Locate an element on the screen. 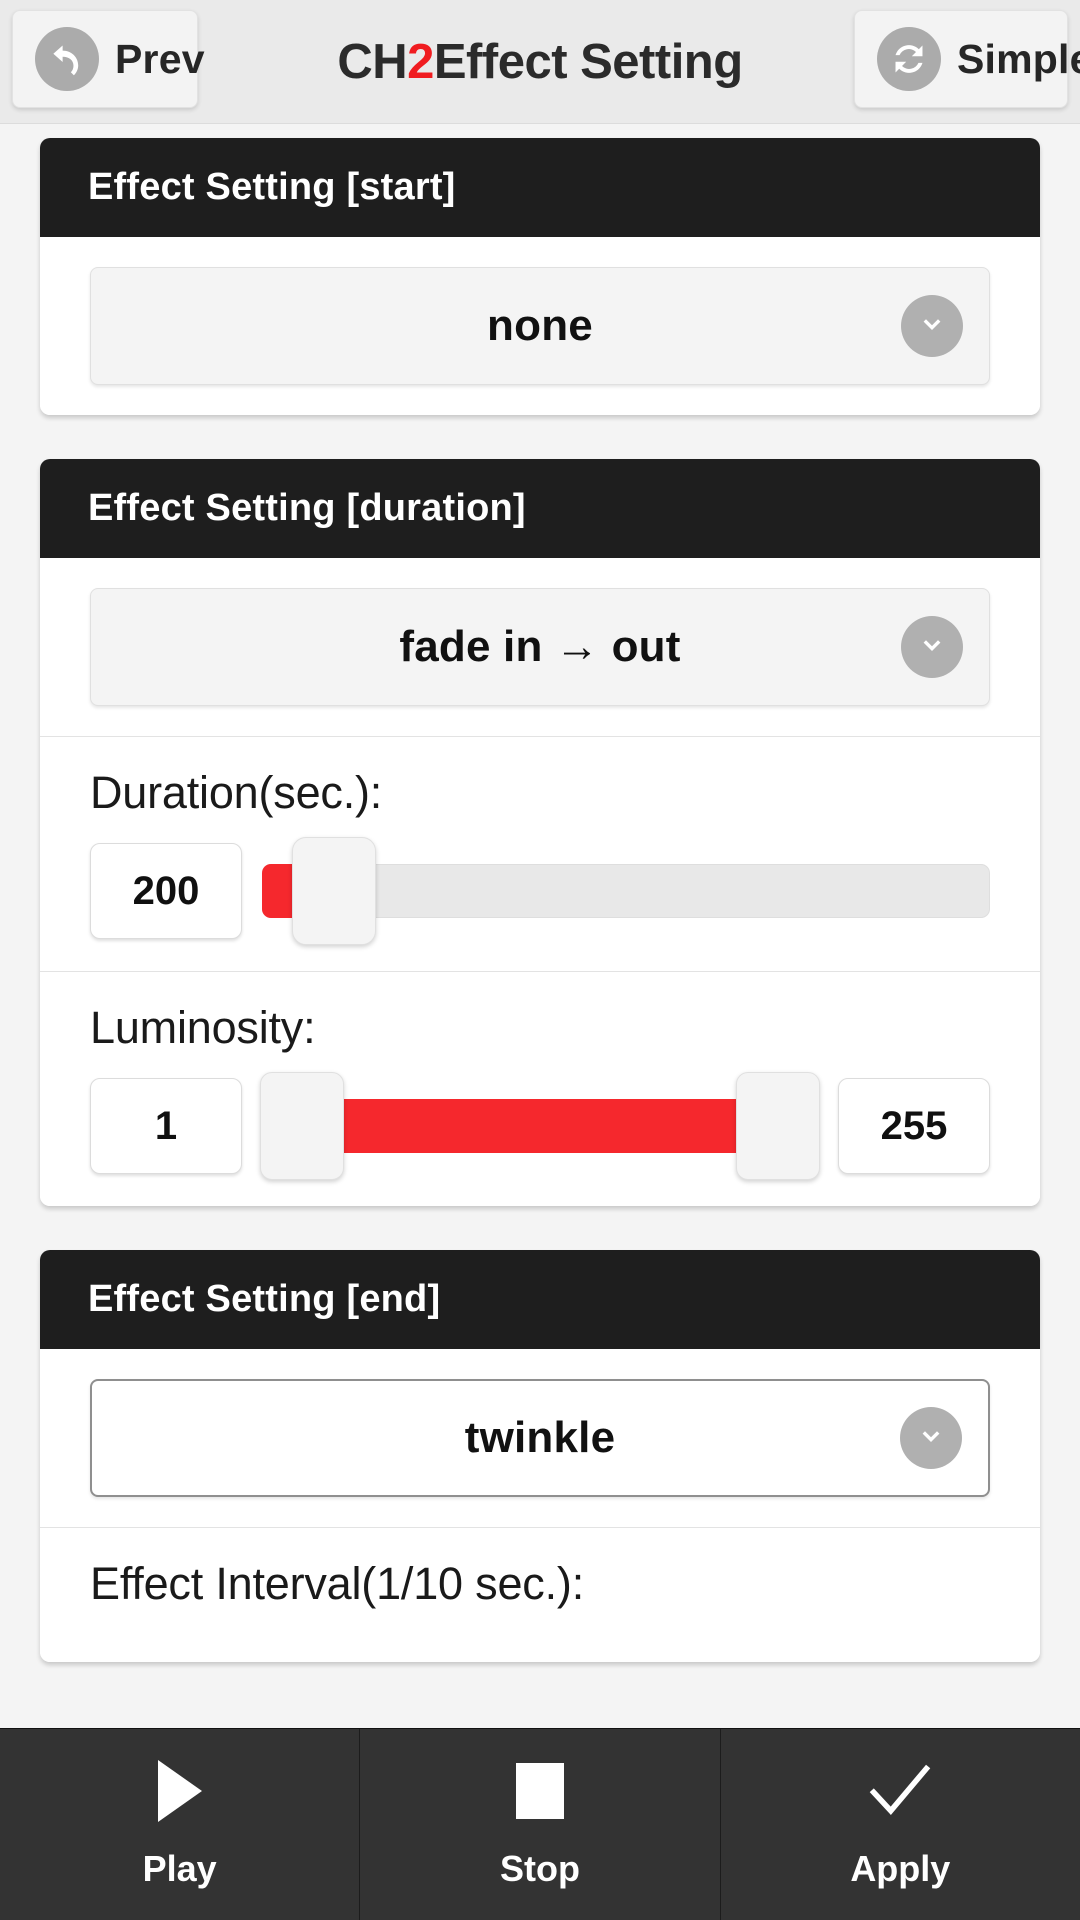 This screenshot has height=1920, width=1080. luminosity-high-thumb is located at coordinates (778, 1126).